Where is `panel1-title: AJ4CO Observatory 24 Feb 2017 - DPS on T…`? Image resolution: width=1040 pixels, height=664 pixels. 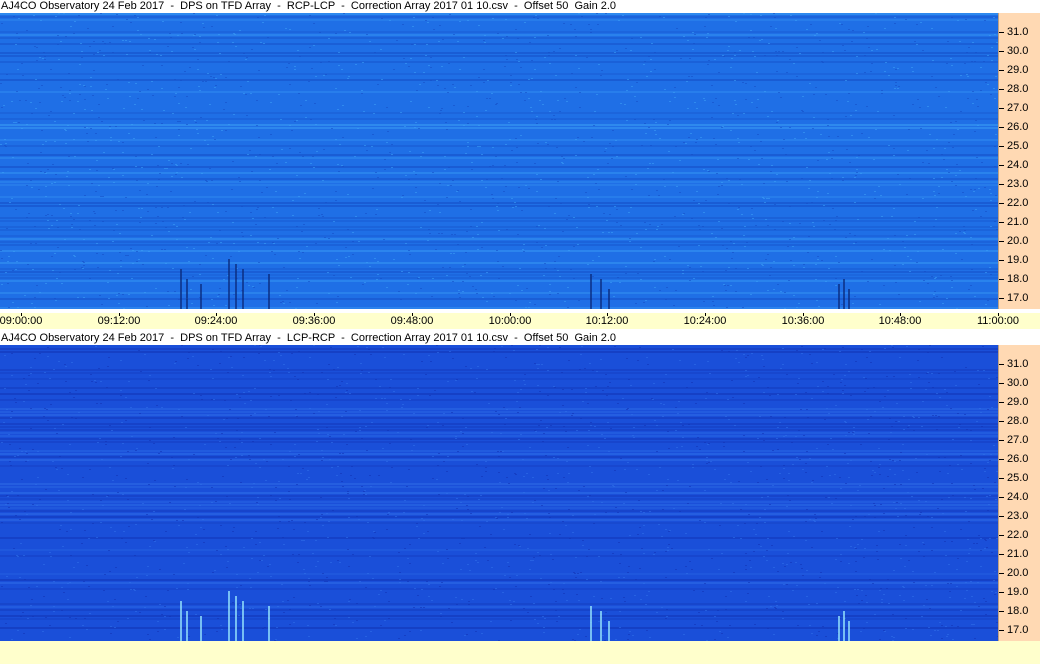
panel1-title: AJ4CO Observatory 24 Feb 2017 - DPS on T… is located at coordinates (520, 6).